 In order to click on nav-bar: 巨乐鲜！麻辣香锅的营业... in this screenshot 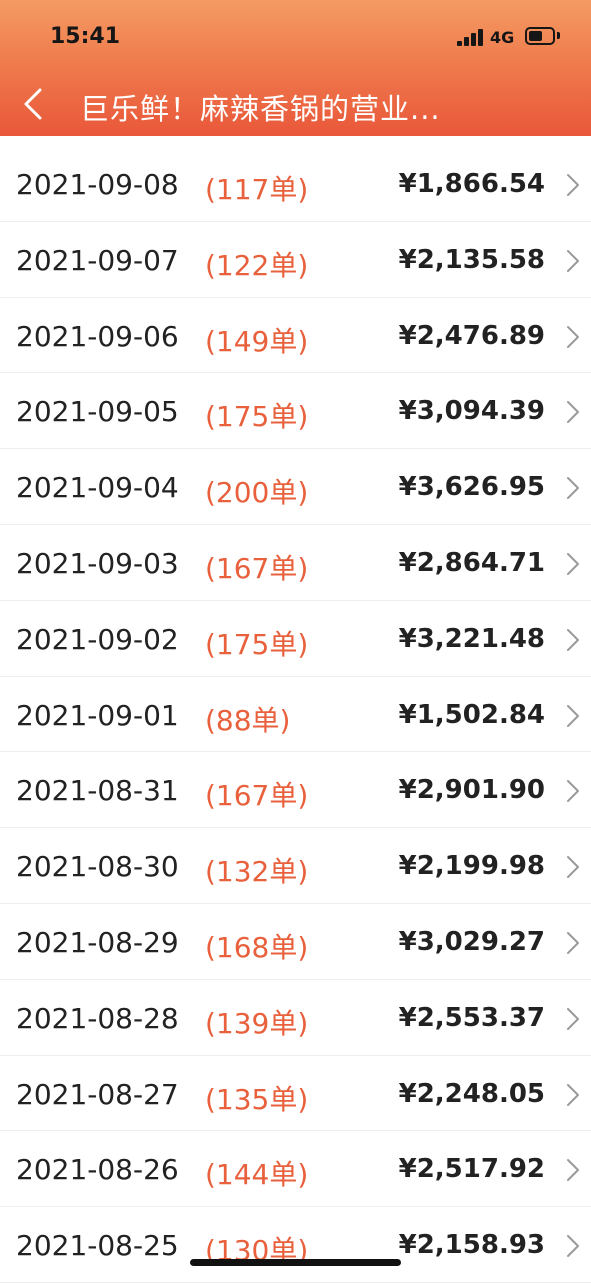, I will do `click(295, 103)`.